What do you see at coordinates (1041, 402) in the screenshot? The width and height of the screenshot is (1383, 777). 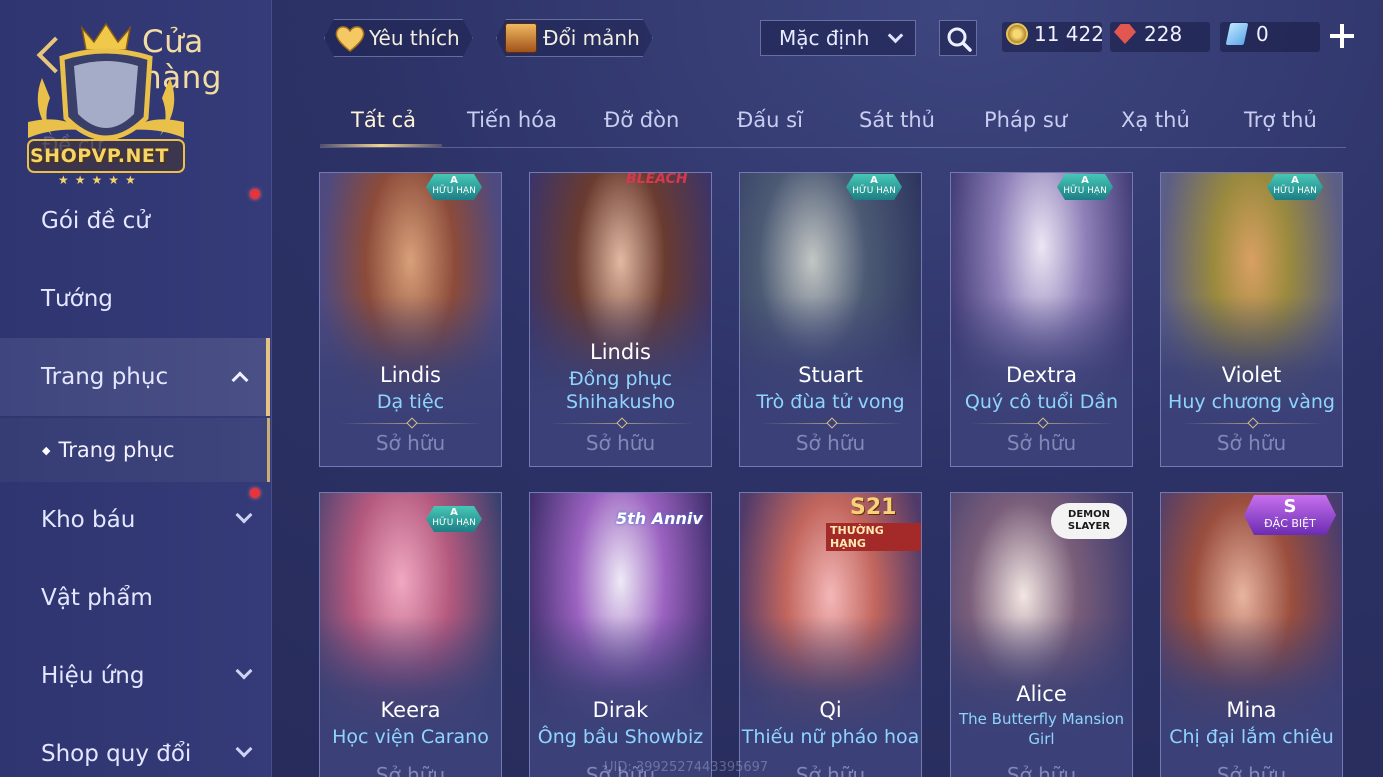 I see `skin-name: Quý cô tuổi Dần` at bounding box center [1041, 402].